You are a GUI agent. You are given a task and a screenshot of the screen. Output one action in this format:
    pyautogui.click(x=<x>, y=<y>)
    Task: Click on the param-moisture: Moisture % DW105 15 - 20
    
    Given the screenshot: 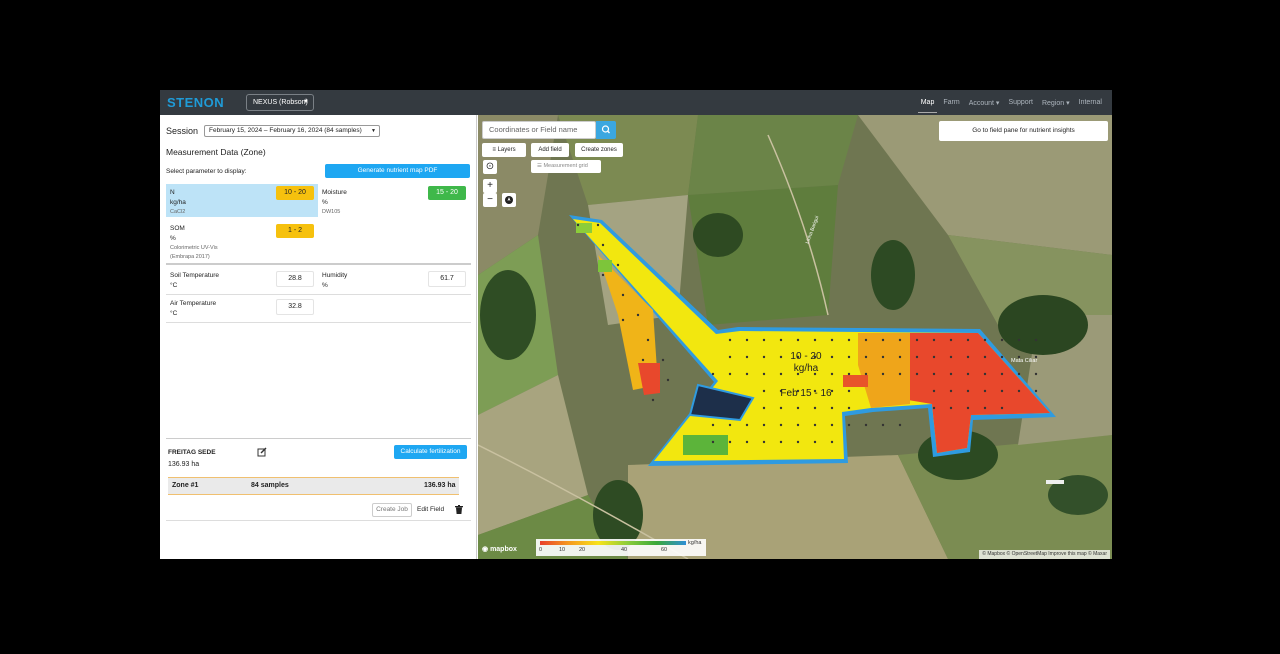 What is the action you would take?
    pyautogui.click(x=394, y=200)
    